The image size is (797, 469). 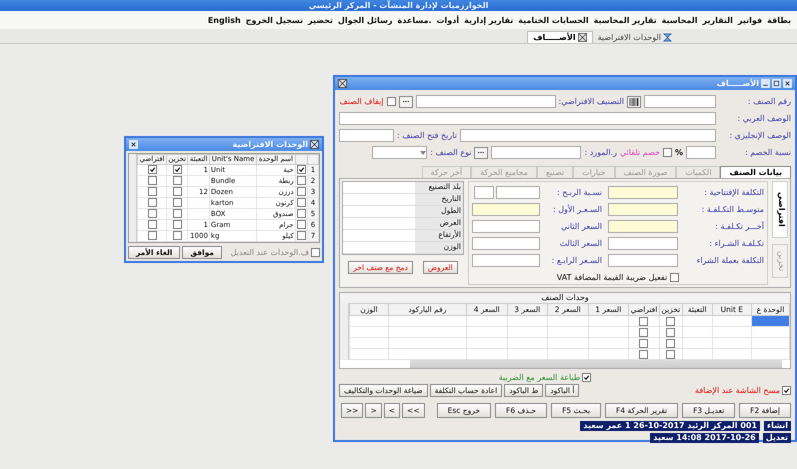 I want to click on menu-item: تقارير إدارية, so click(x=489, y=20).